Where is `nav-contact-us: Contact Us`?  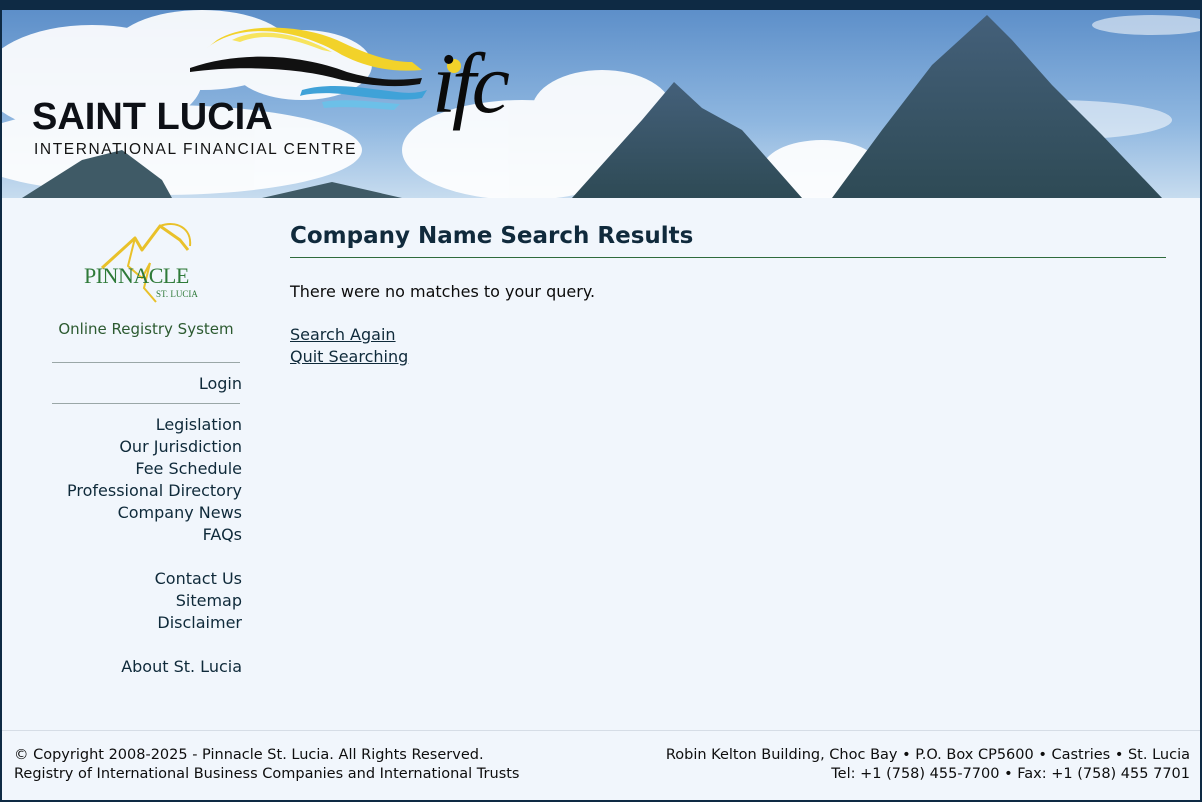 nav-contact-us: Contact Us is located at coordinates (123, 579).